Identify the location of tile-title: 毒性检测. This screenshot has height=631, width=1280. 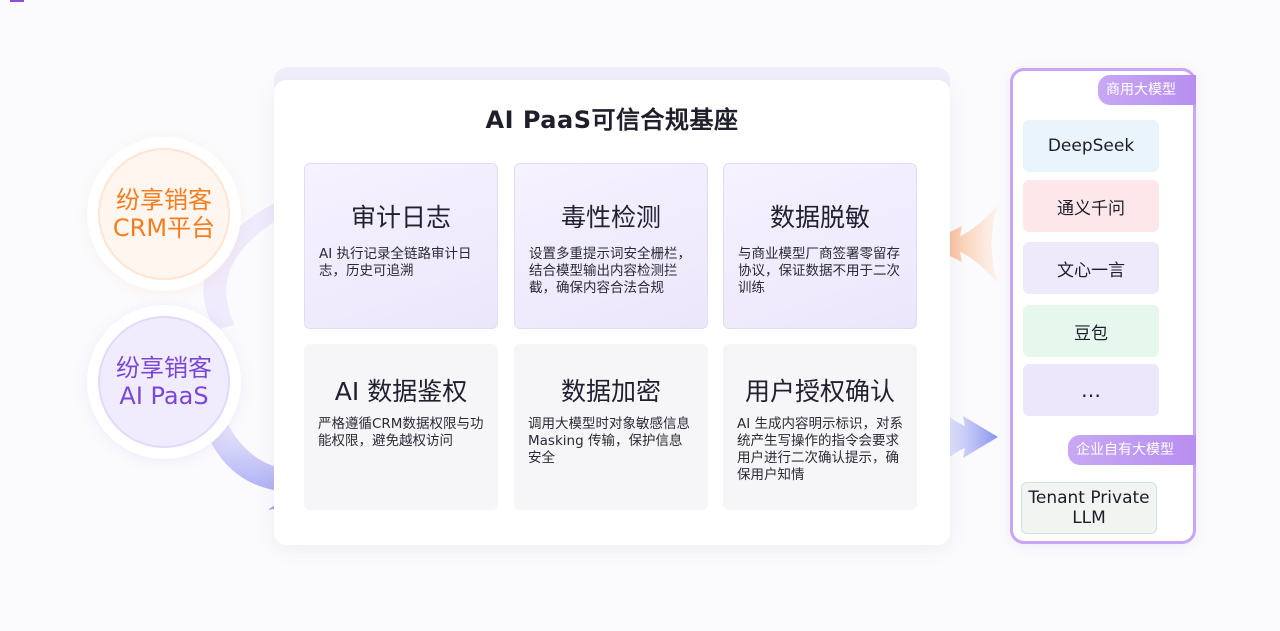
(610, 217).